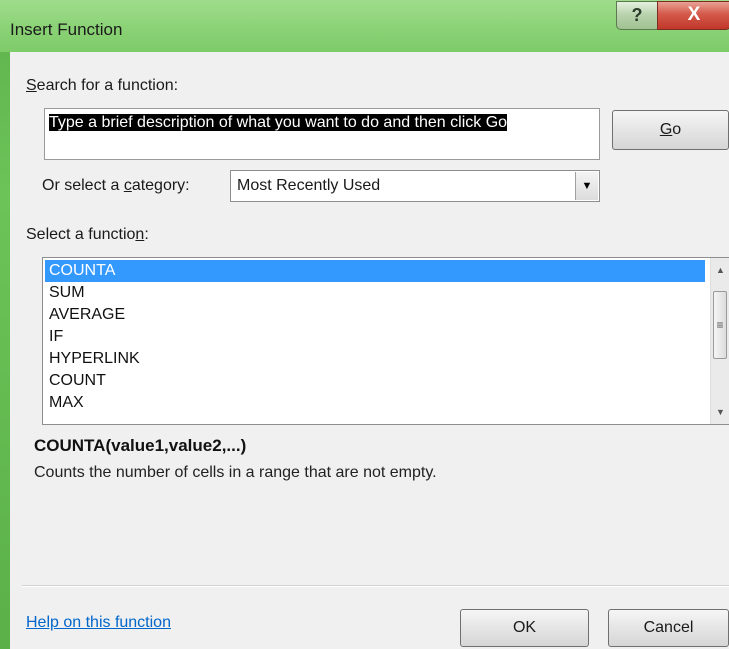  What do you see at coordinates (375, 403) in the screenshot?
I see `list-item-max: MAX` at bounding box center [375, 403].